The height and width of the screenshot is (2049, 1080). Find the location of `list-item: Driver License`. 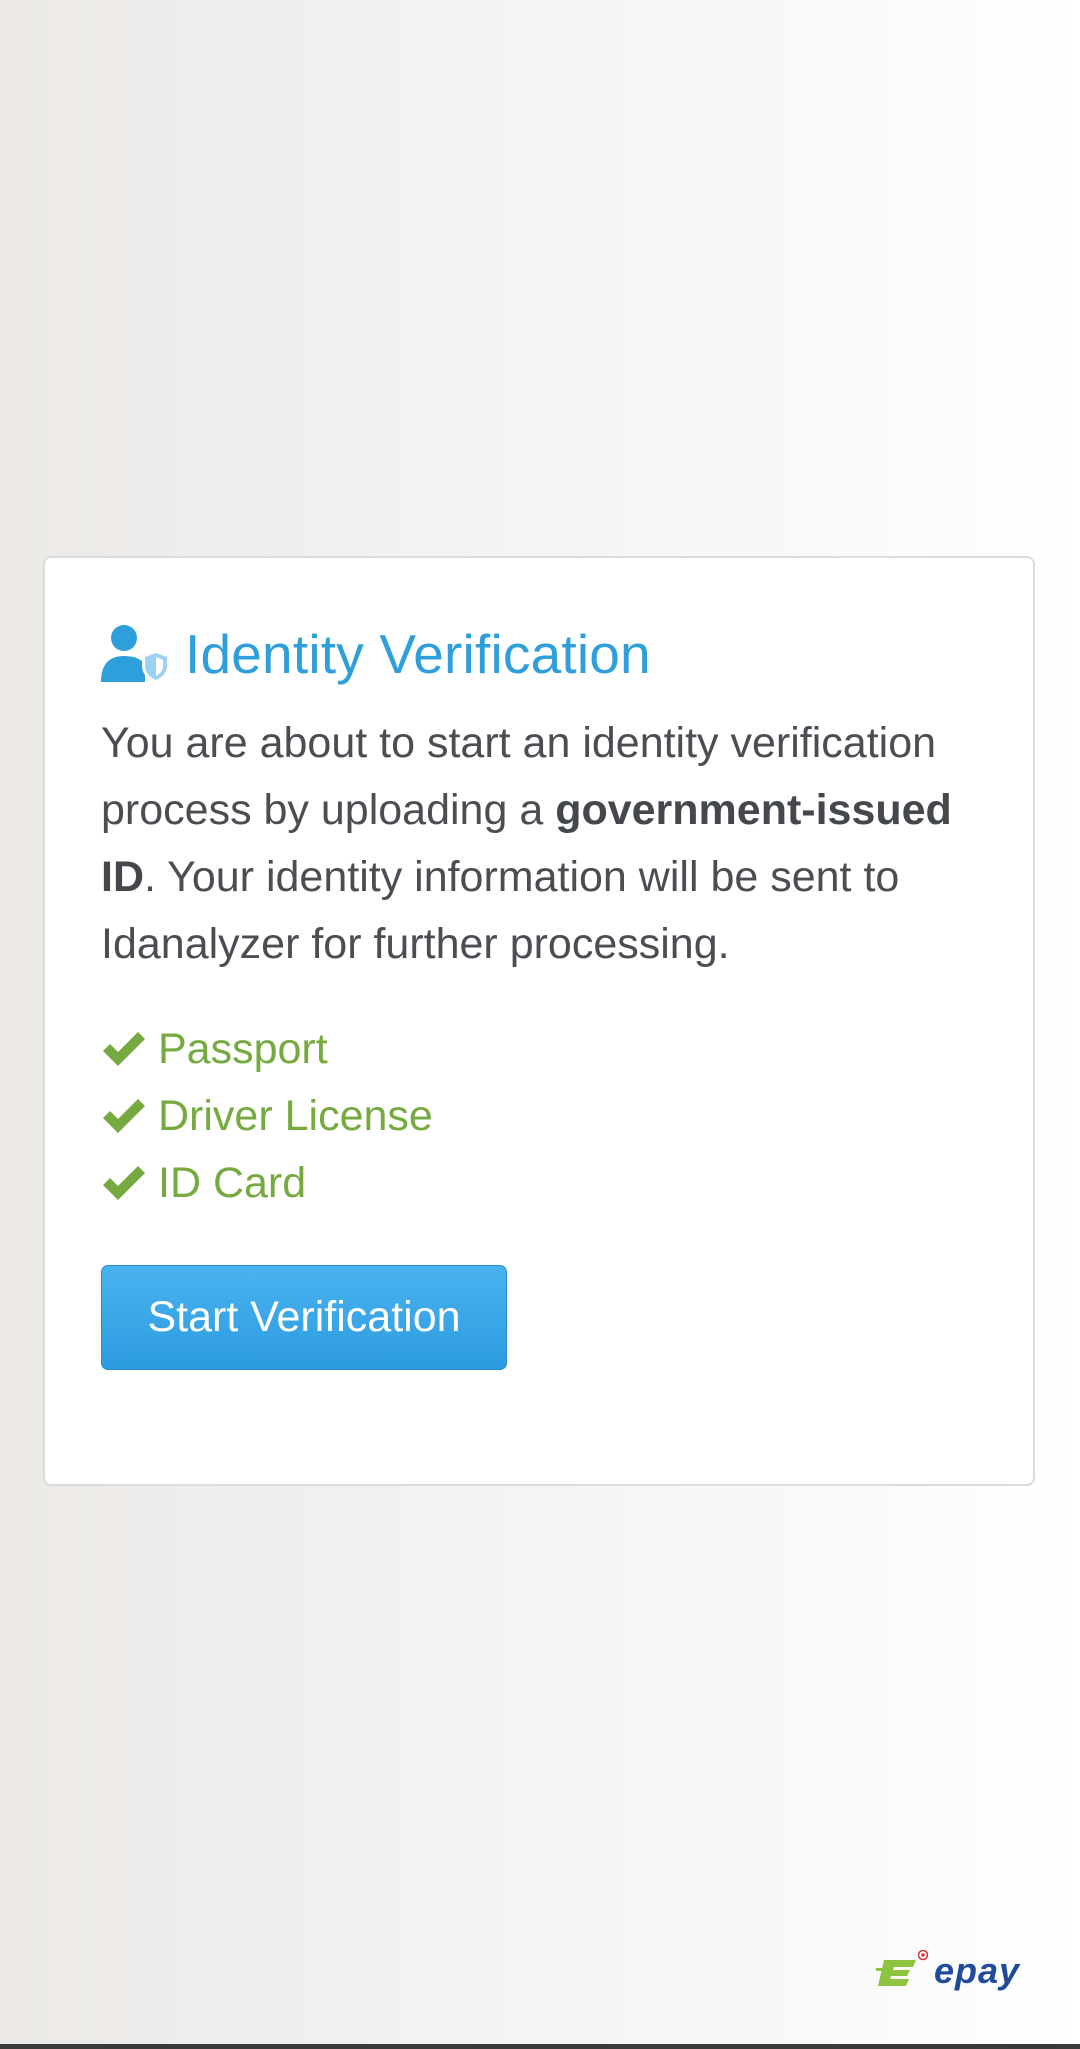

list-item: Driver License is located at coordinates (539, 1116).